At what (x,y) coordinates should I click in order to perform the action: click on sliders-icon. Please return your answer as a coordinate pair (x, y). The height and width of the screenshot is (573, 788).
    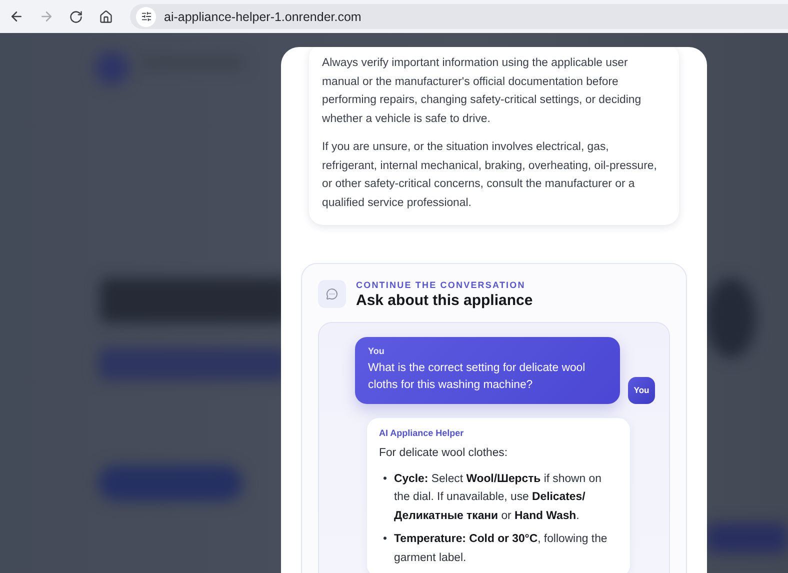
    Looking at the image, I should click on (146, 16).